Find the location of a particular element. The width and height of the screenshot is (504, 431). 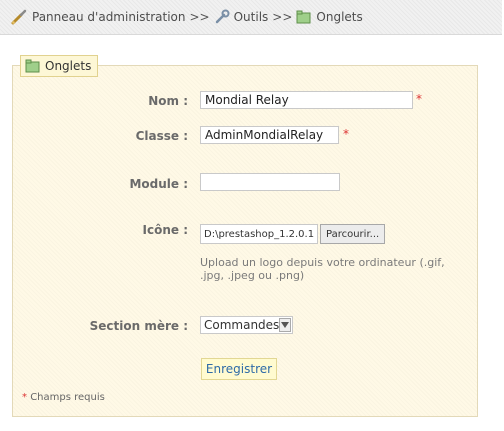

section-mere-selected: Commandes is located at coordinates (242, 325).